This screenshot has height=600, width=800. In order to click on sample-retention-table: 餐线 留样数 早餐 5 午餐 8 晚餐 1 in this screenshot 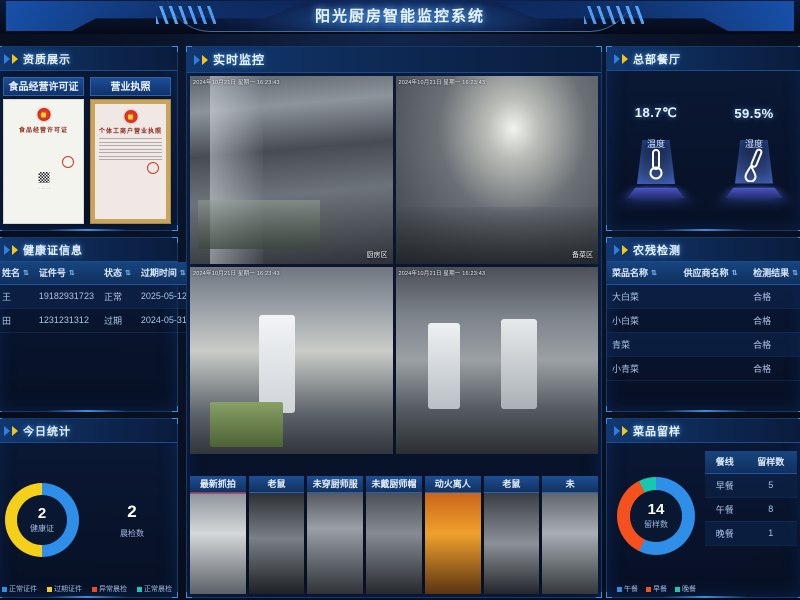, I will do `click(751, 498)`.